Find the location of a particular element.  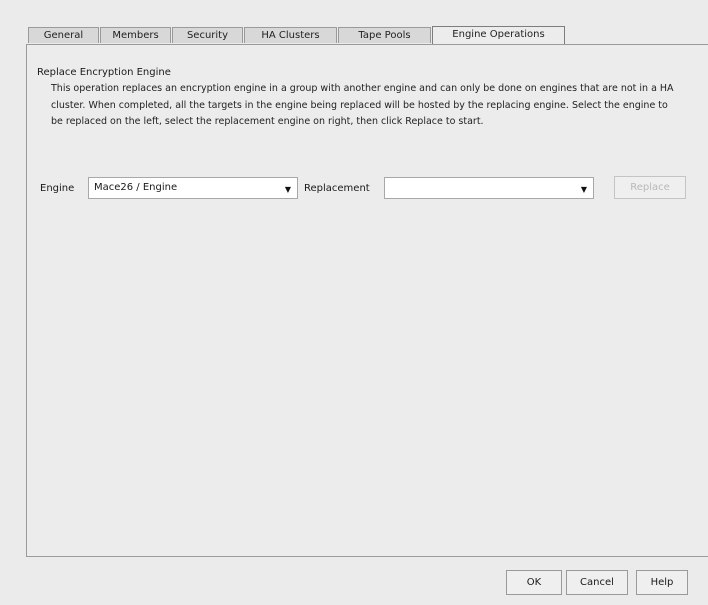

tab-security: Security is located at coordinates (207, 35).